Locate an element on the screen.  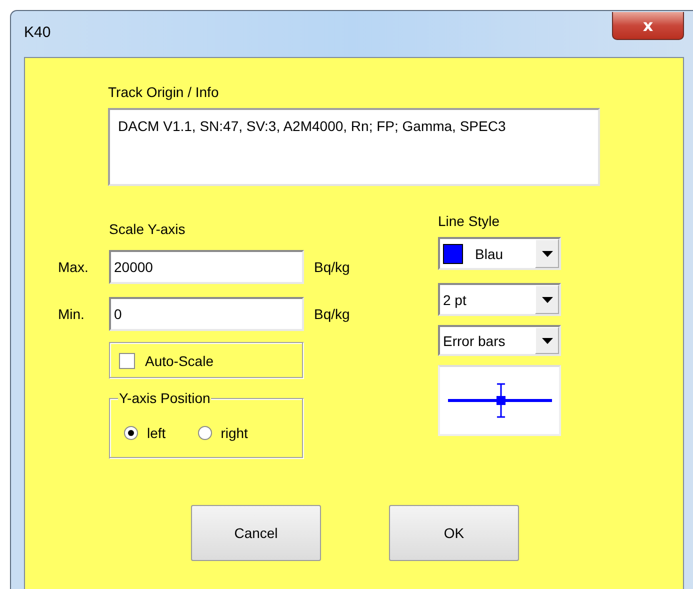
close-button: x is located at coordinates (648, 26).